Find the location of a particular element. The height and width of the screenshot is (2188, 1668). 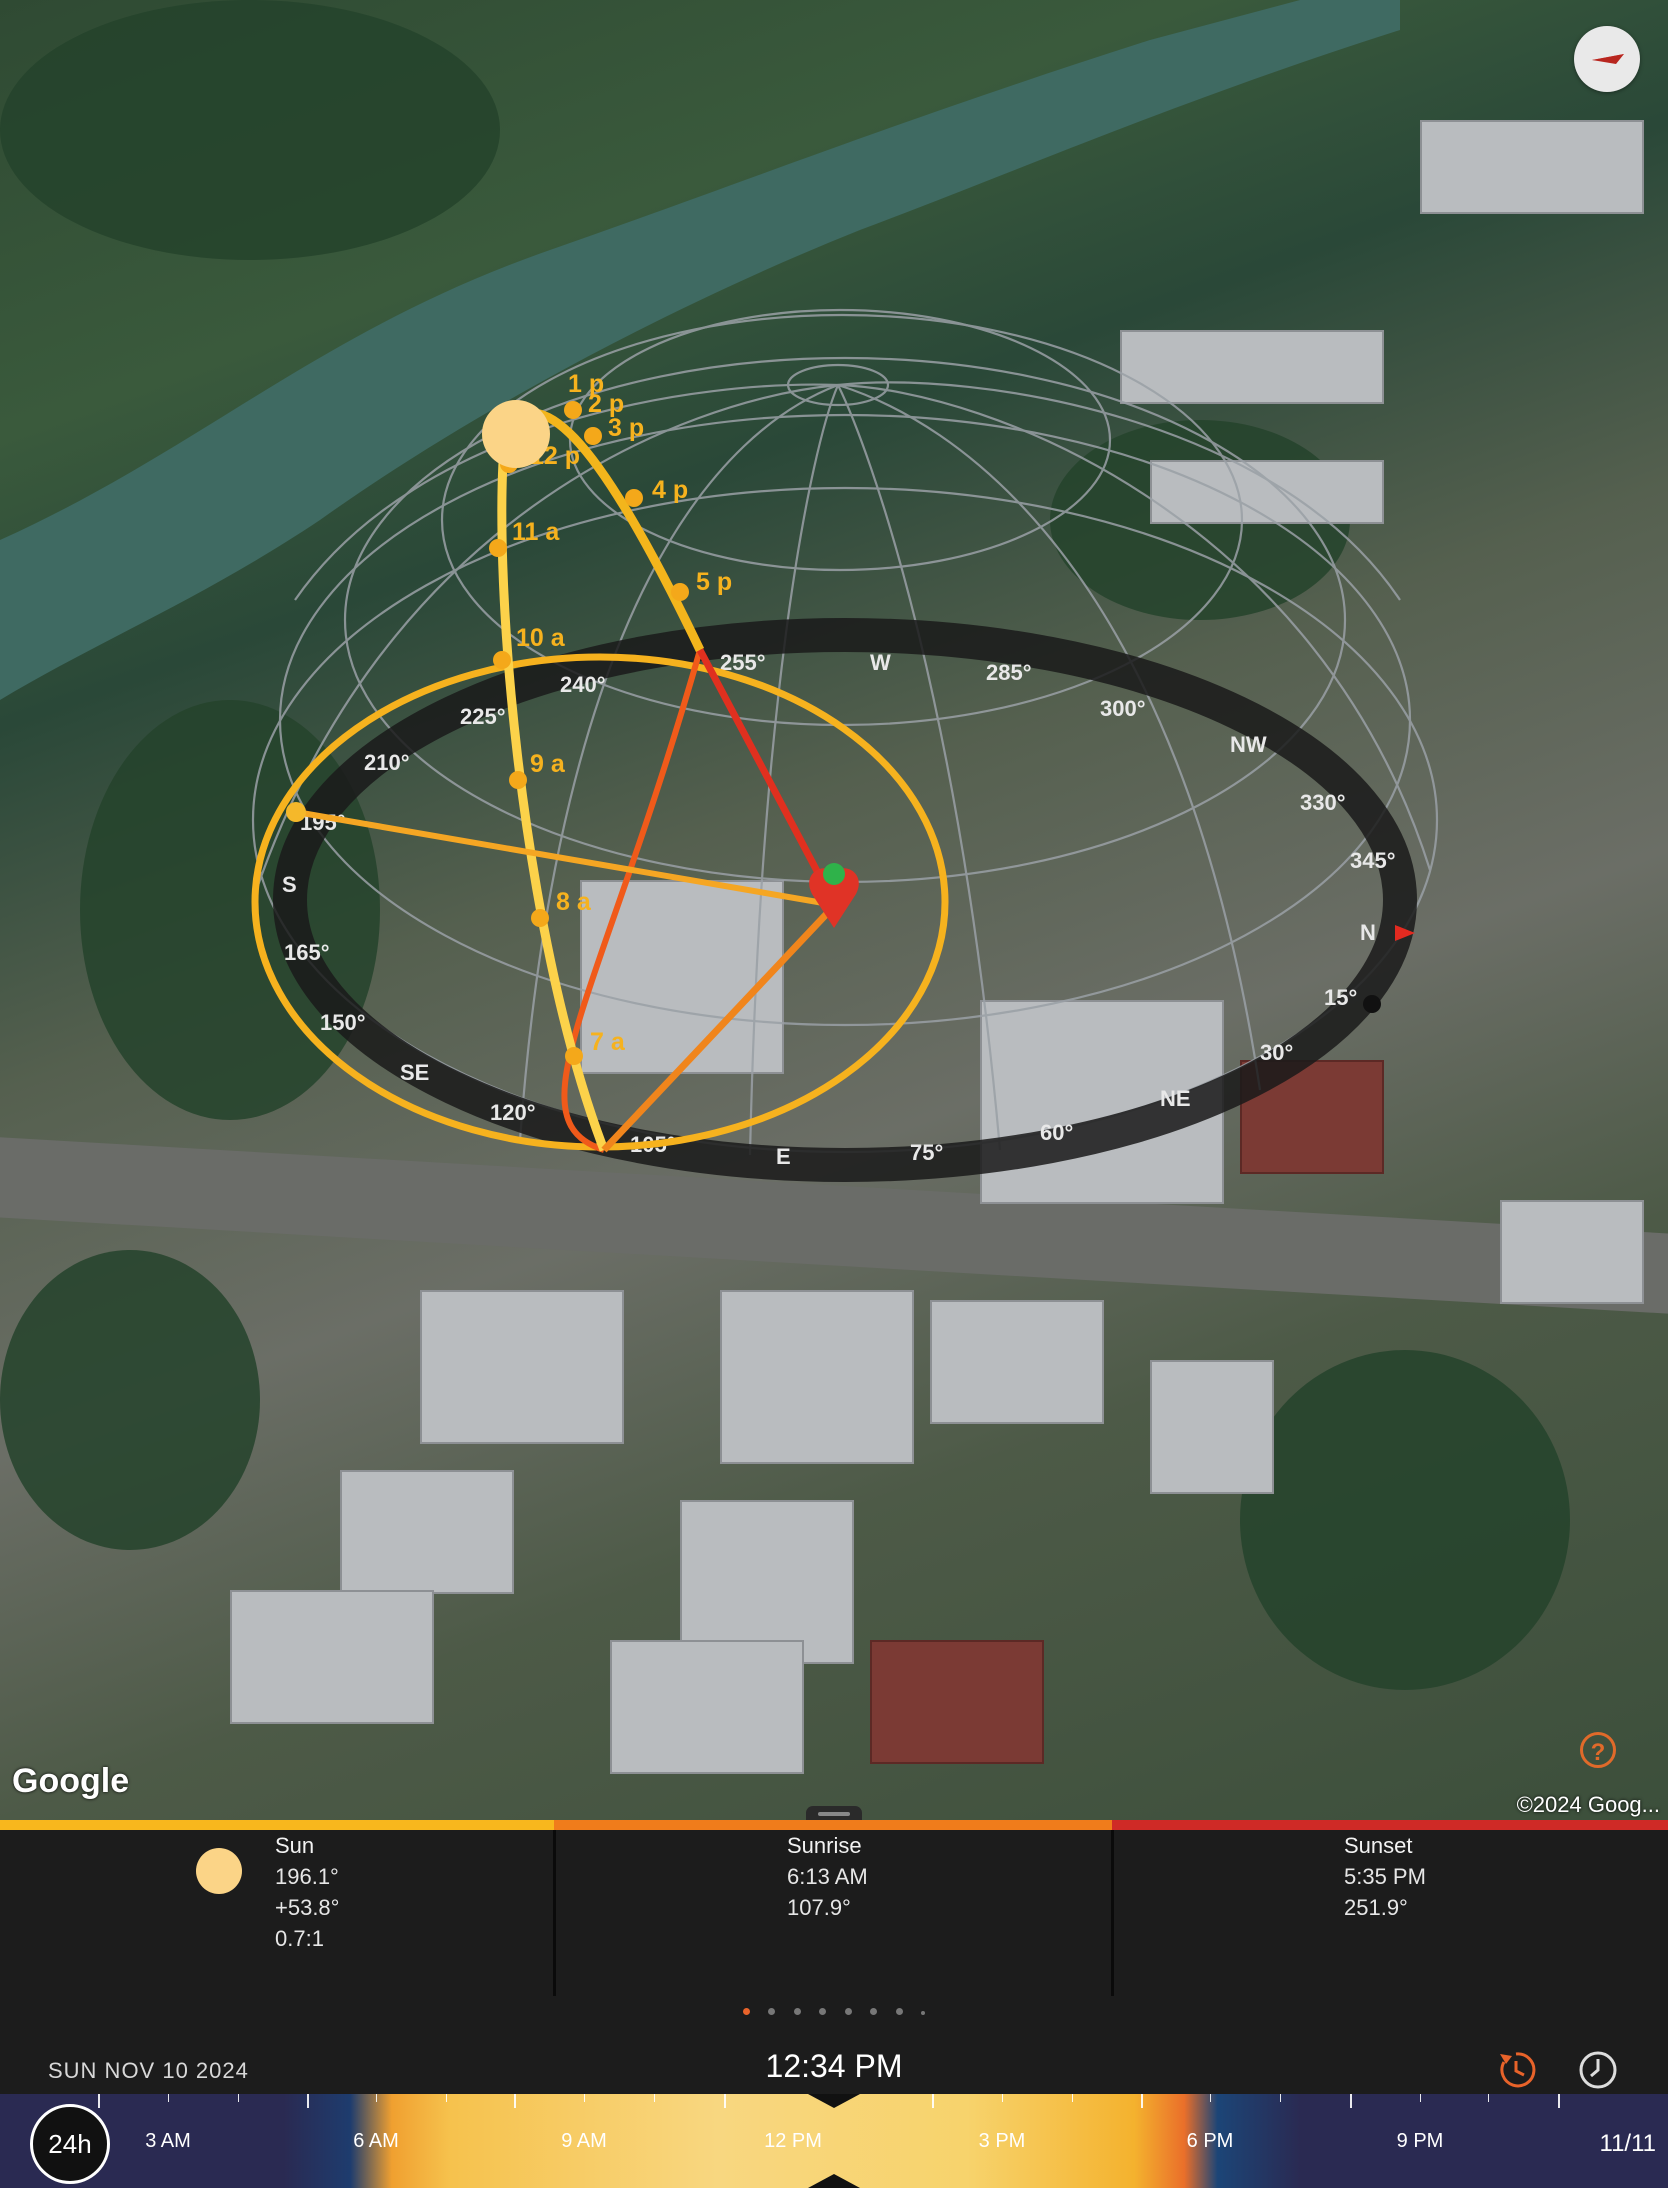

sun-title: Sun is located at coordinates (295, 1845).